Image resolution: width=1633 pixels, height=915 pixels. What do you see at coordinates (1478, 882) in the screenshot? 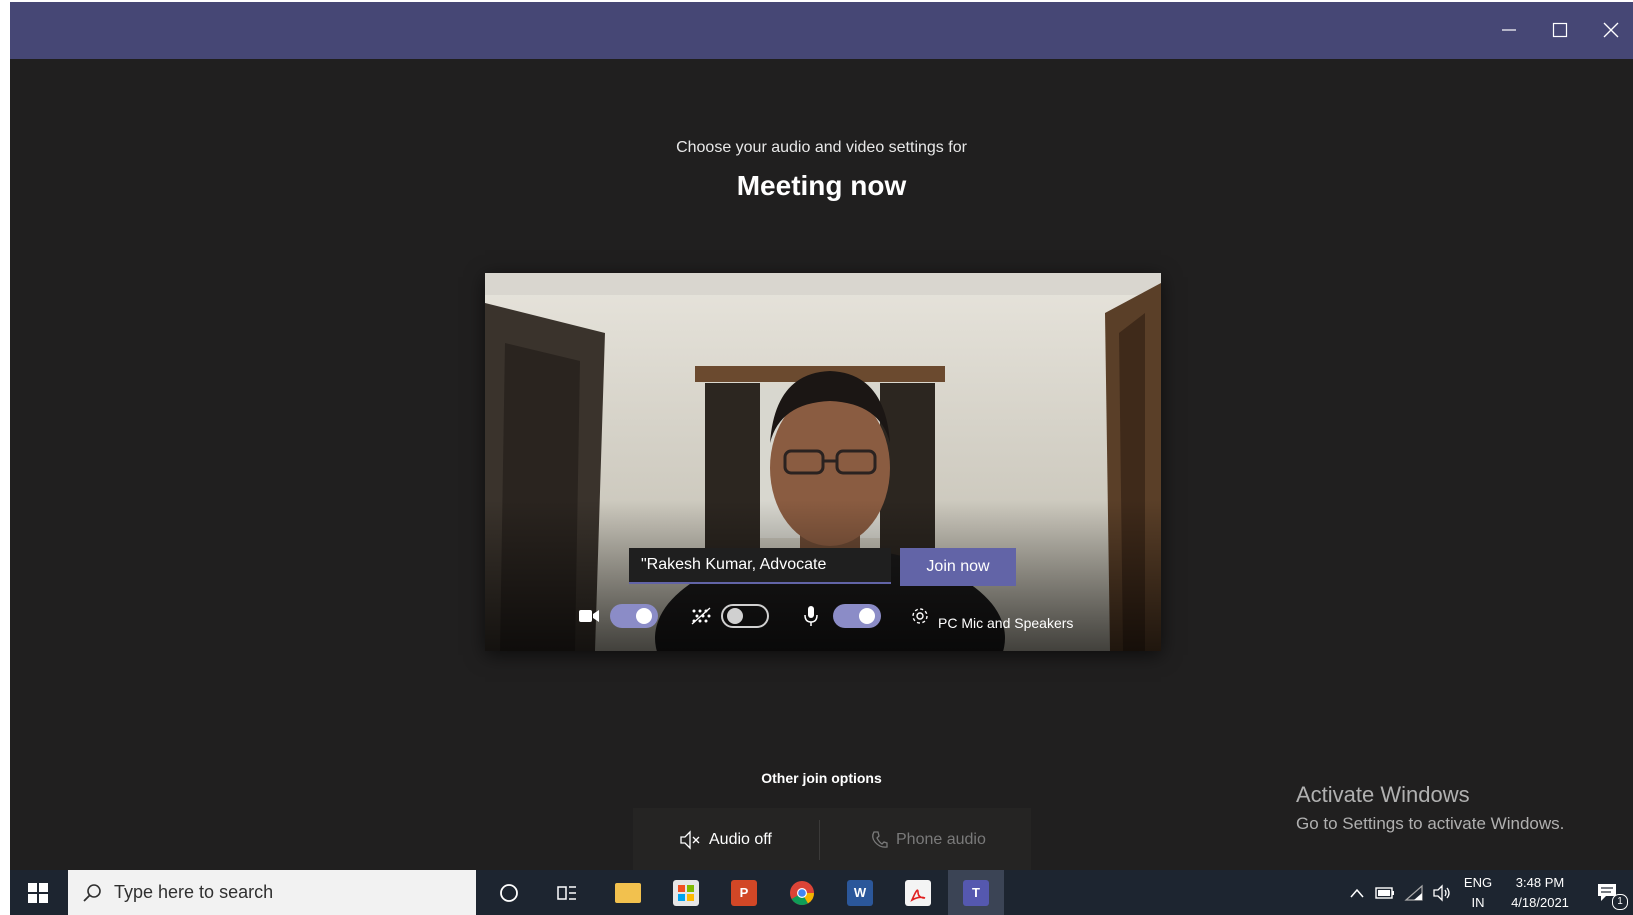
I see `language-code: ENG` at bounding box center [1478, 882].